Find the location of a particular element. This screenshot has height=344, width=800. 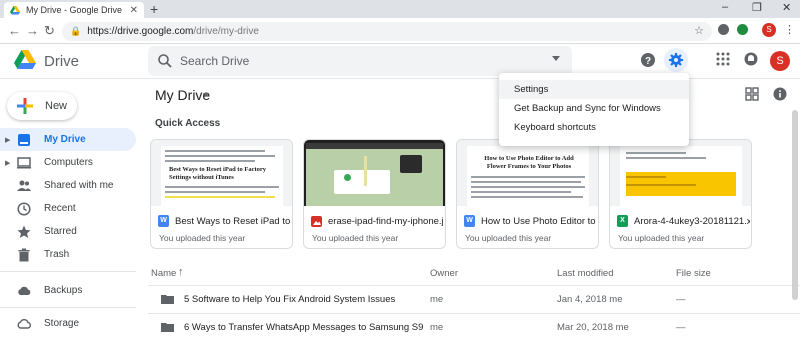

lock-icon: 🔒 is located at coordinates (76, 31).